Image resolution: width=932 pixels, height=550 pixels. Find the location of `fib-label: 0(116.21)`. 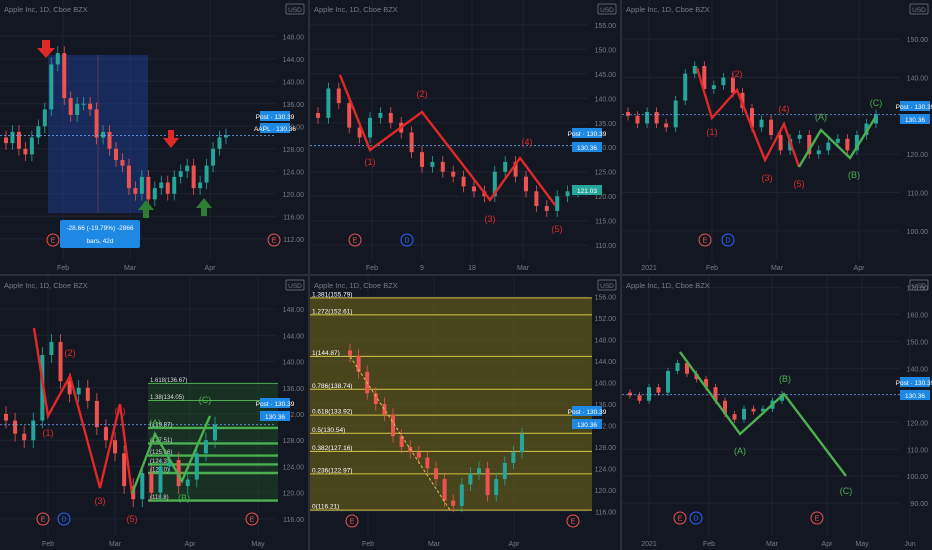

fib-label: 0(116.21) is located at coordinates (325, 507).